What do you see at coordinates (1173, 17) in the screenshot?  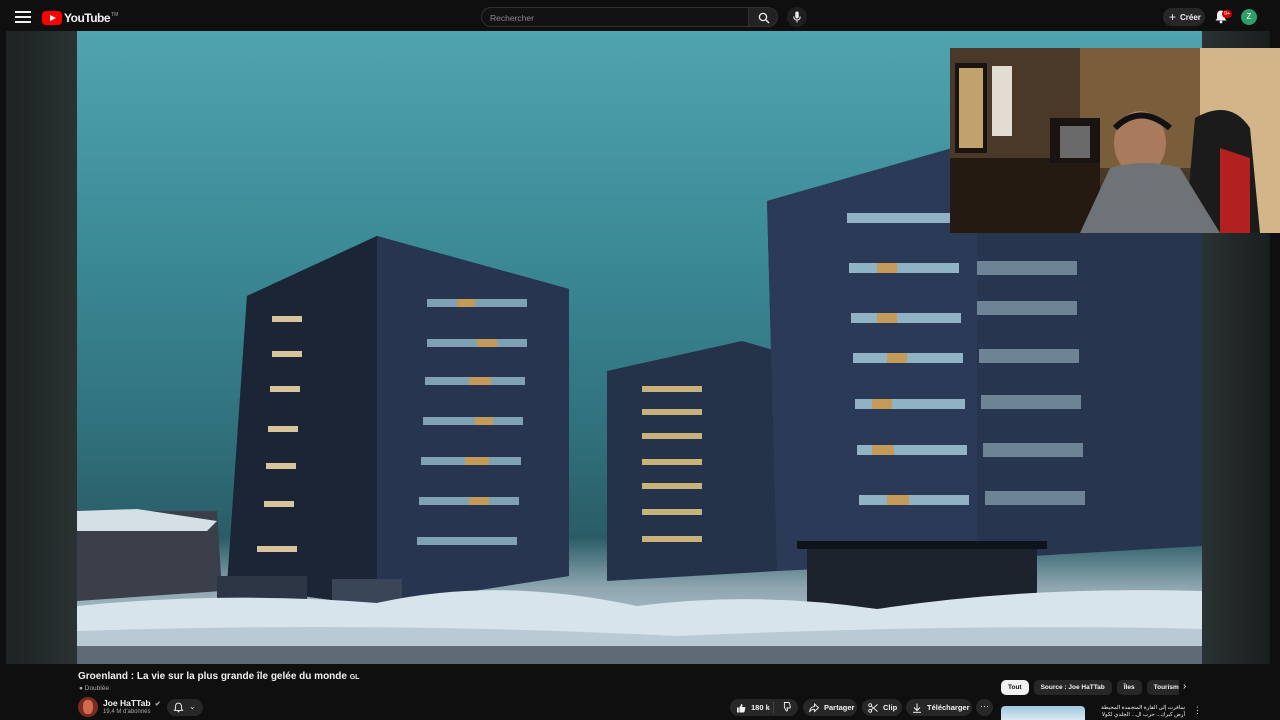 I see `plus-icon: +` at bounding box center [1173, 17].